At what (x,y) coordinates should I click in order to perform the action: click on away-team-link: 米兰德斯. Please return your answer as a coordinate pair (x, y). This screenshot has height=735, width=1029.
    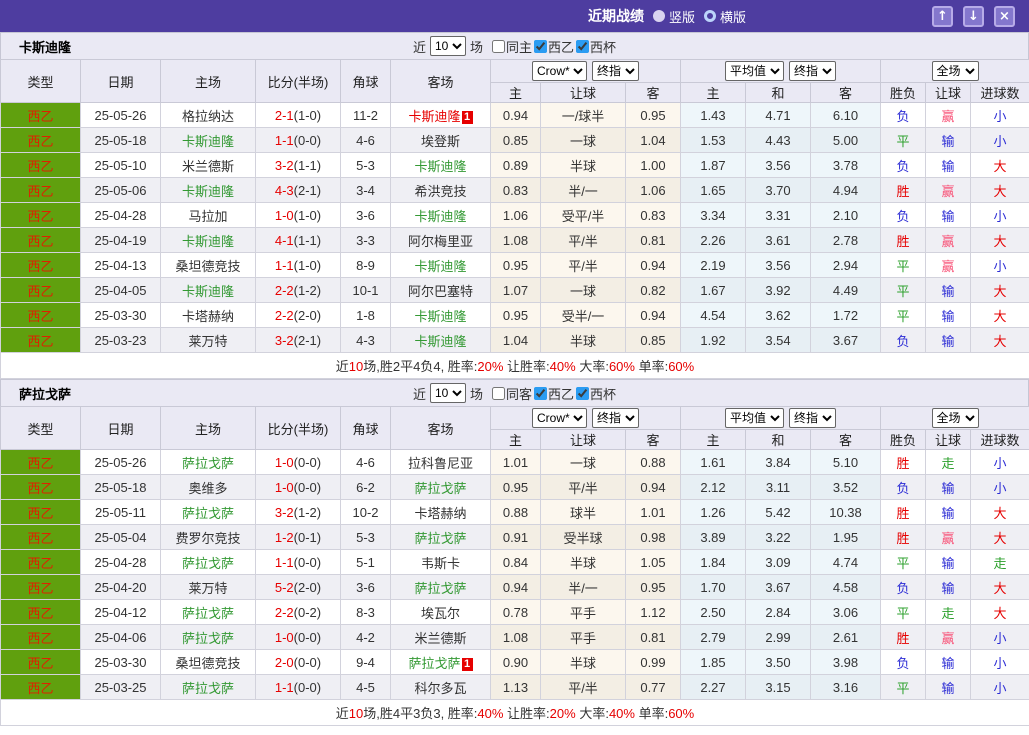
    Looking at the image, I should click on (440, 638).